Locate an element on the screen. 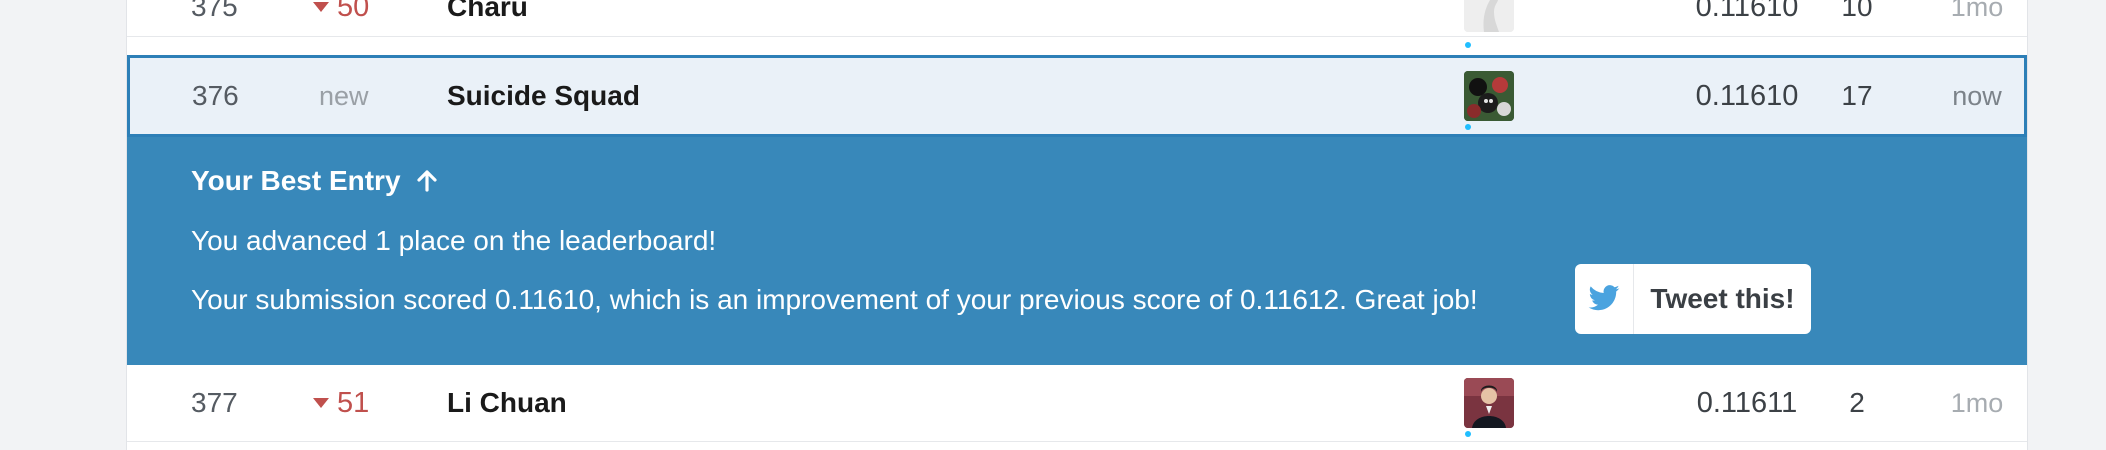 This screenshot has height=450, width=2106. rank-change-new: new is located at coordinates (344, 95).